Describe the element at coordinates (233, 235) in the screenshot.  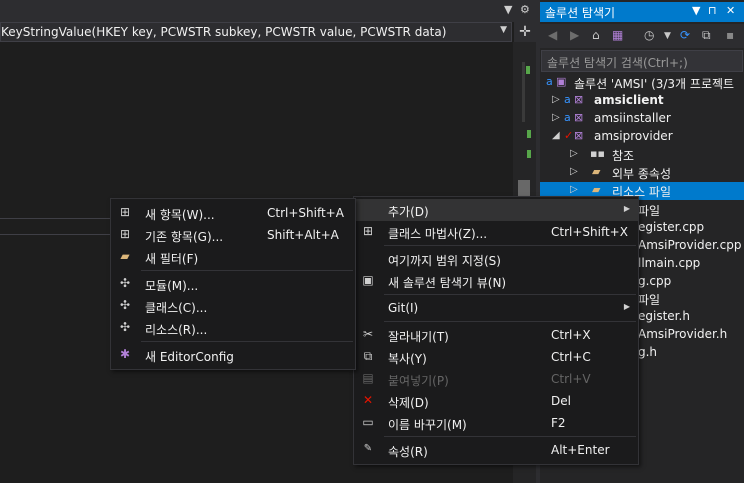
I see `menu-item-existing-item: ⊞ 기존 항목(G)... Shift+Alt+A` at that location.